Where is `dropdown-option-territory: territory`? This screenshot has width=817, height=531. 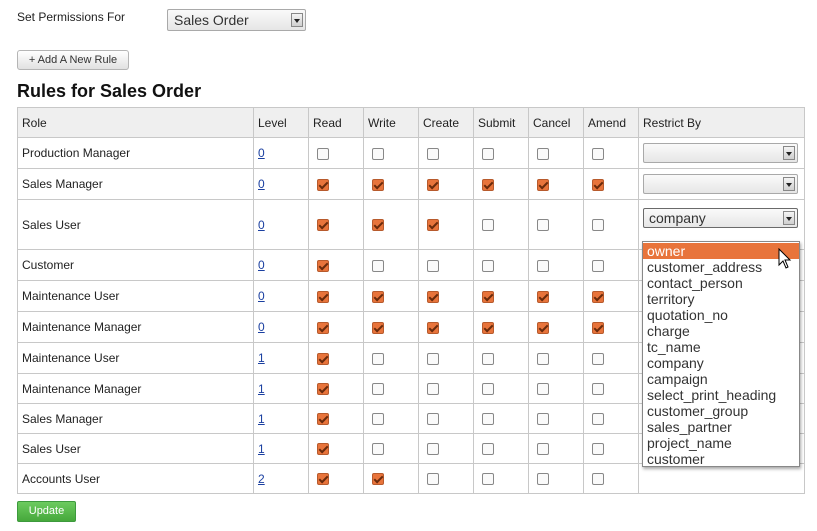
dropdown-option-territory: territory is located at coordinates (721, 299).